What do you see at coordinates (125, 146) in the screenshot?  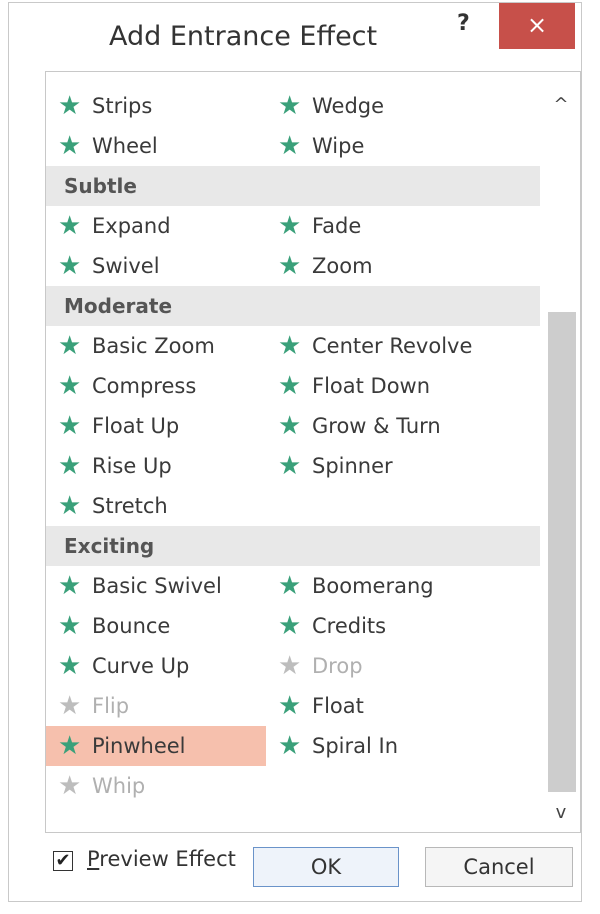 I see `effect-item-label: Wheel` at bounding box center [125, 146].